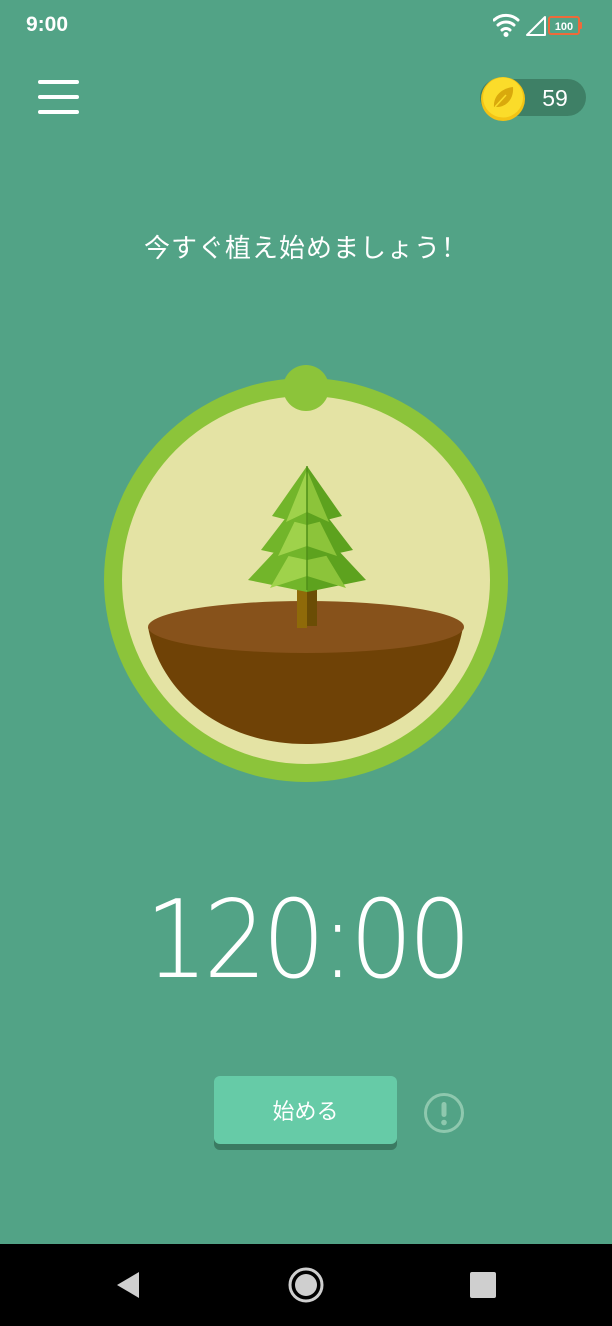 The height and width of the screenshot is (1326, 612). Describe the element at coordinates (306, 26) in the screenshot. I see `status-bar: 9:00 100` at that location.